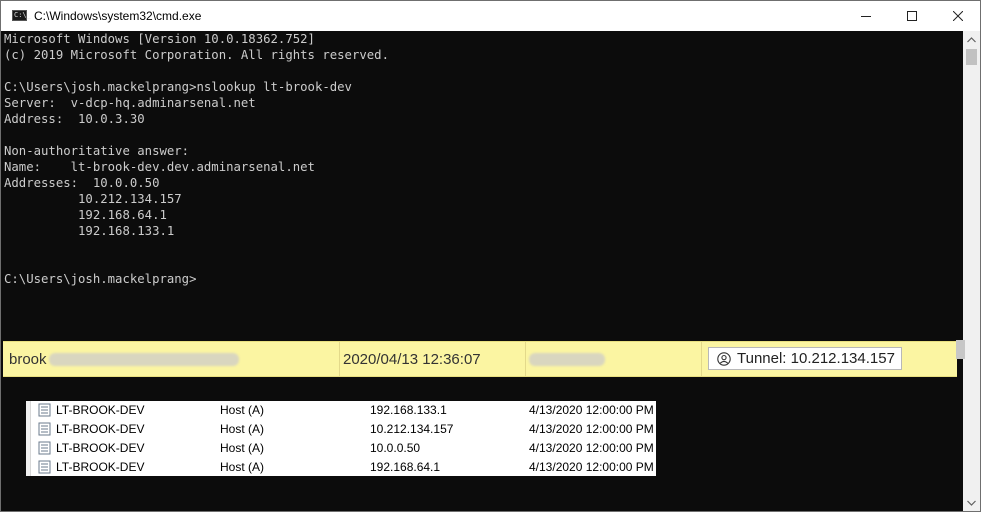 This screenshot has height=512, width=981. I want to click on chevron-up-icon, so click(971, 39).